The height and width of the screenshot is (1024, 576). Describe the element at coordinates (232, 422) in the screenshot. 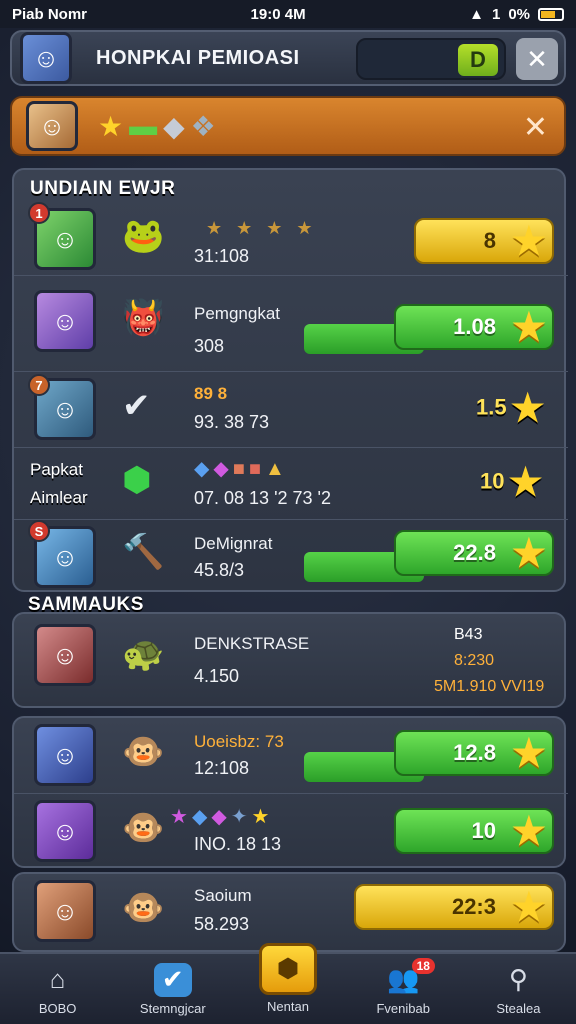

I see `row-value: 93. 38 73` at that location.